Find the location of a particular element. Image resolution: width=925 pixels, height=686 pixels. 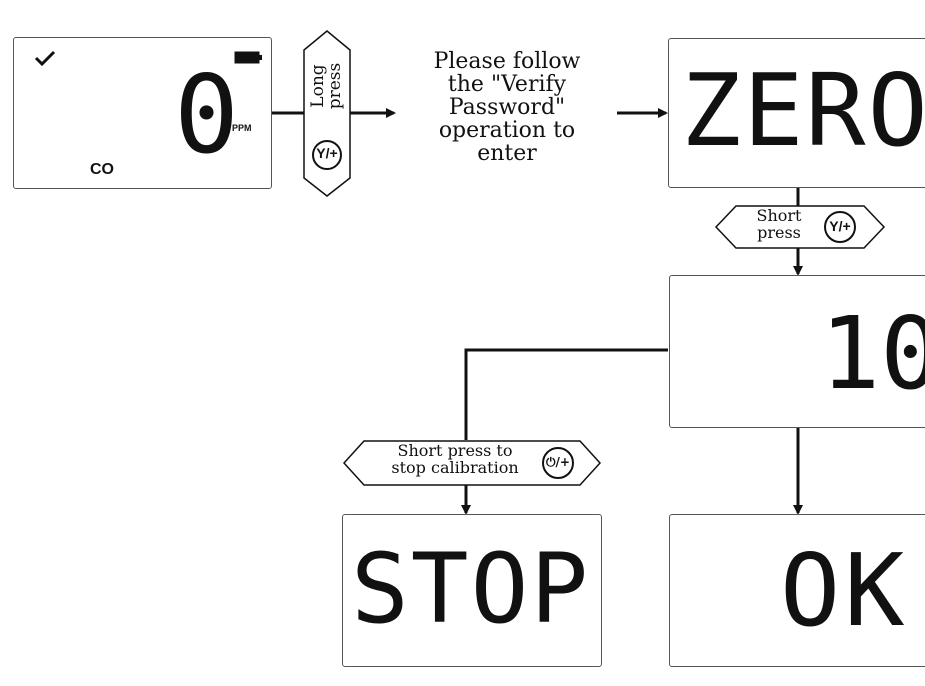

value-text: 10 is located at coordinates (872, 353).